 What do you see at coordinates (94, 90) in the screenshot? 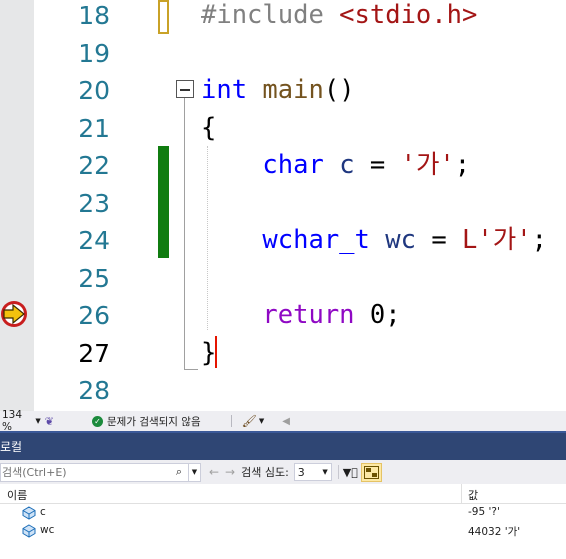
I see `line-number: 20` at bounding box center [94, 90].